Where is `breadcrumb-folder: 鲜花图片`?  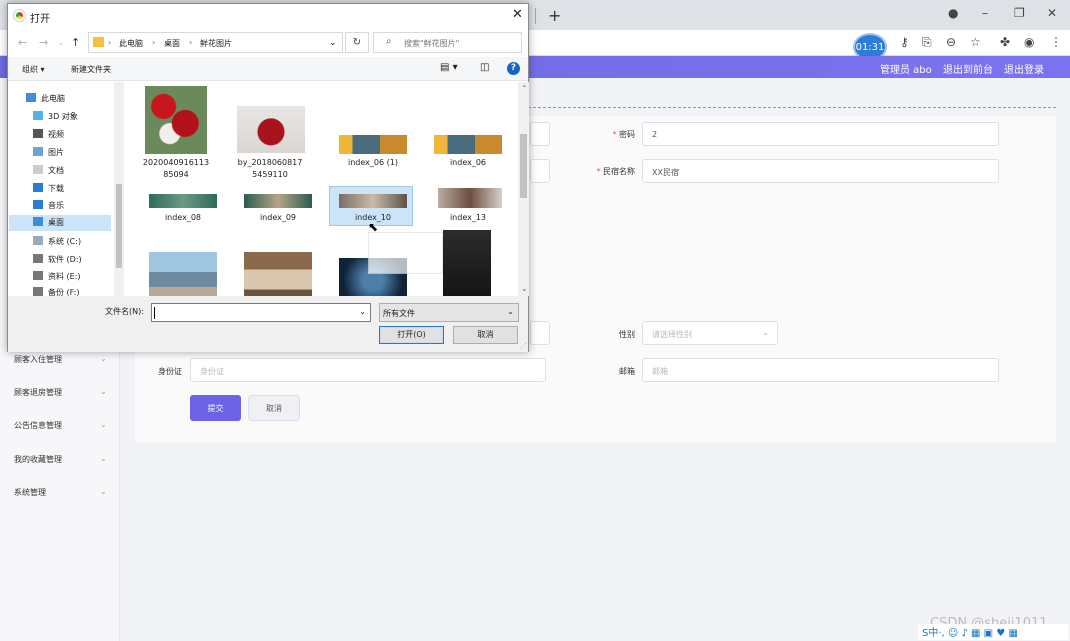 breadcrumb-folder: 鲜花图片 is located at coordinates (216, 43).